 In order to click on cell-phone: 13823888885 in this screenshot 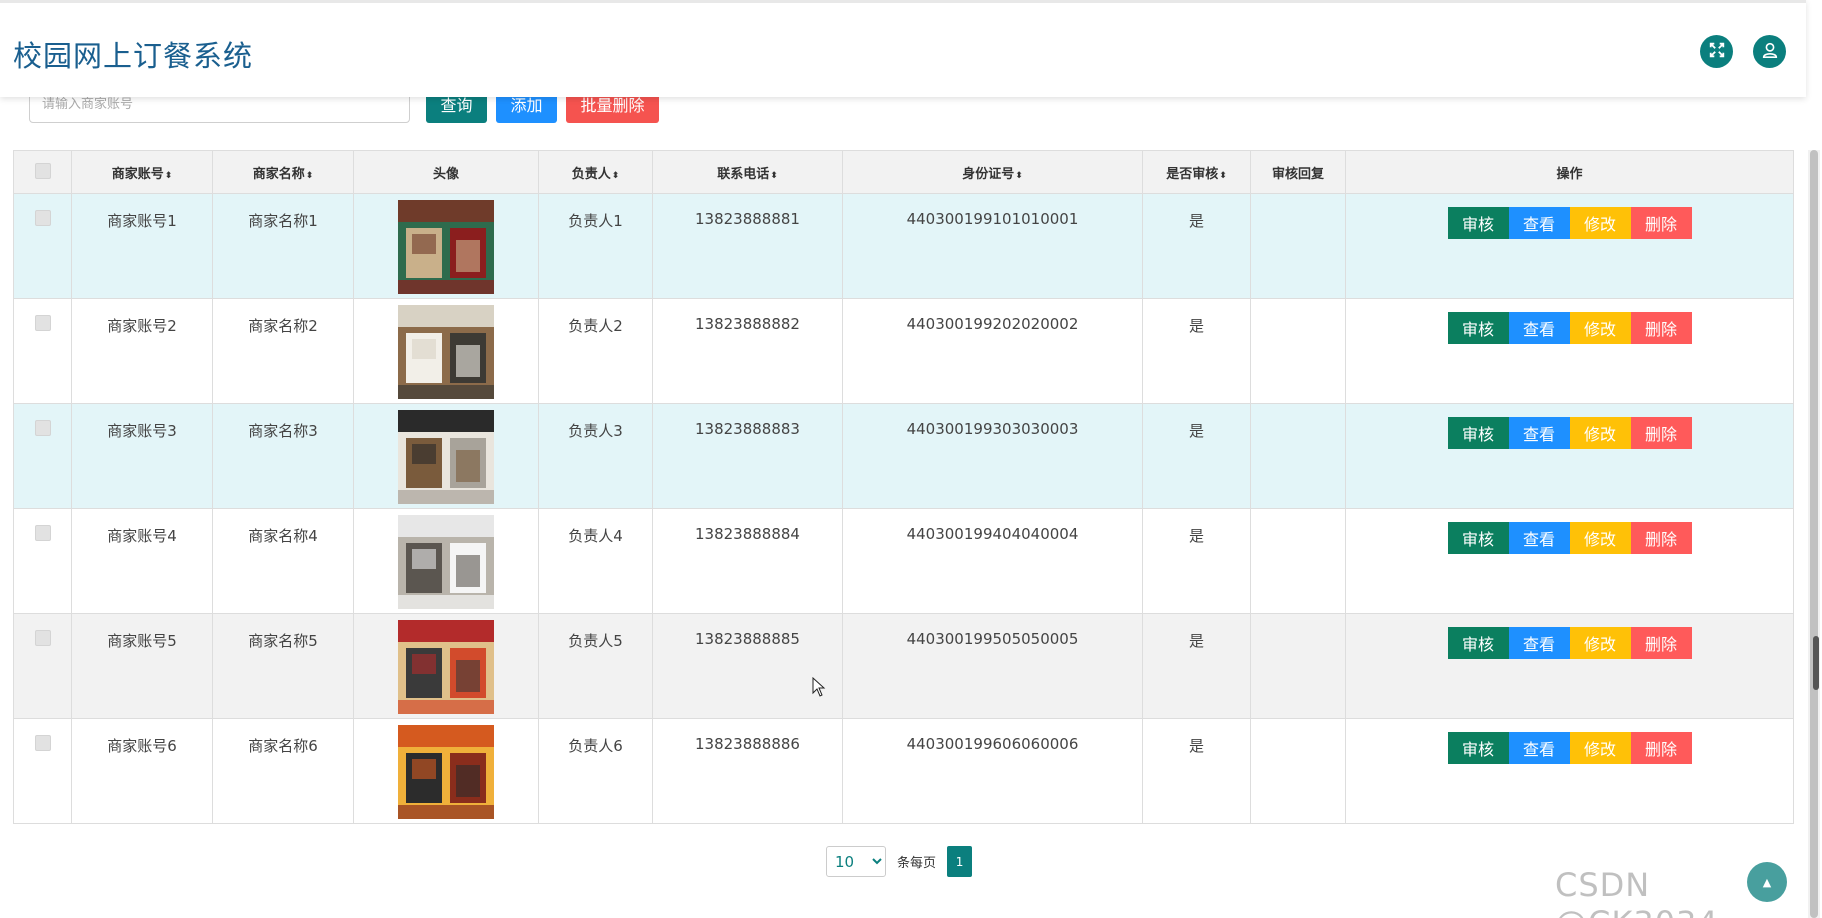, I will do `click(747, 666)`.